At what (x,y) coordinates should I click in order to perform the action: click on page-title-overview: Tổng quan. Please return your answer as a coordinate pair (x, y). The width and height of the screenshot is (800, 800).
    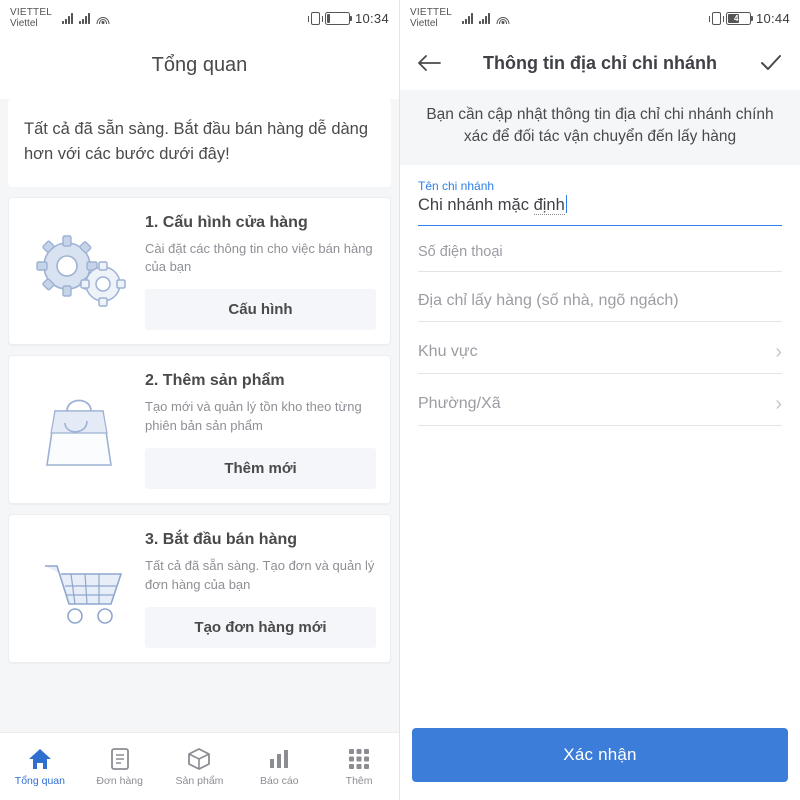
    Looking at the image, I should click on (199, 67).